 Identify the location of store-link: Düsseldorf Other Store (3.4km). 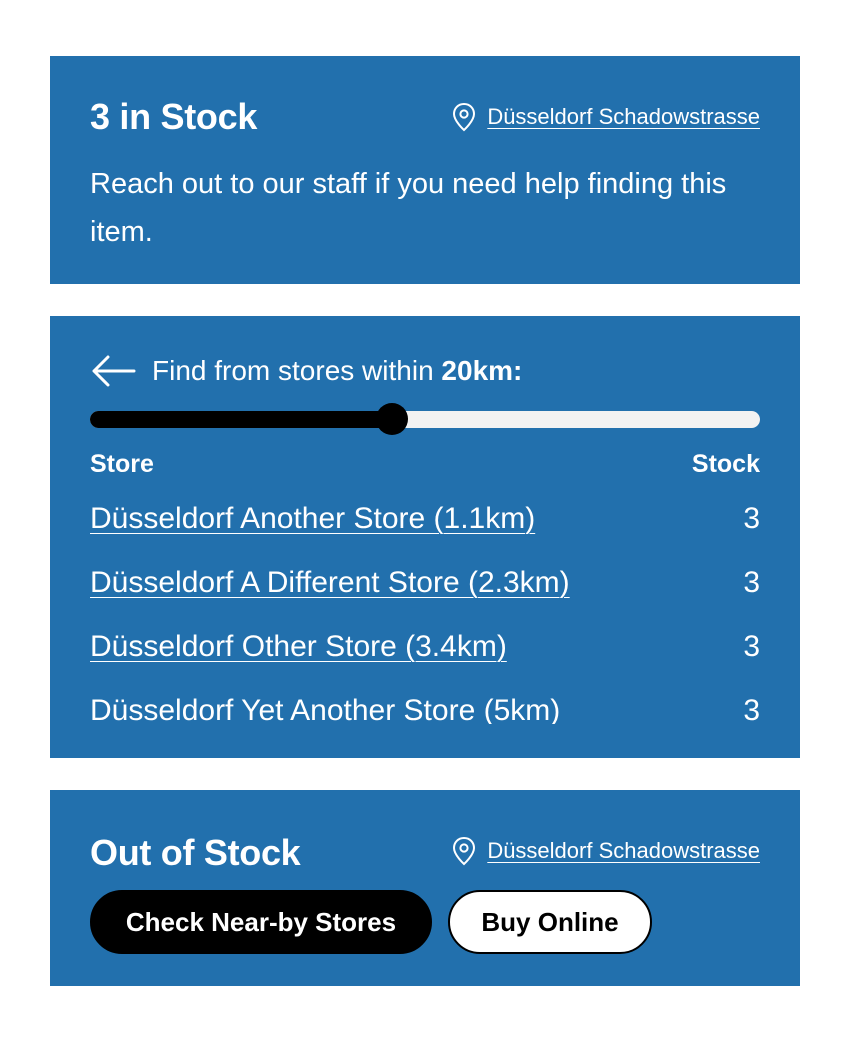
(298, 647).